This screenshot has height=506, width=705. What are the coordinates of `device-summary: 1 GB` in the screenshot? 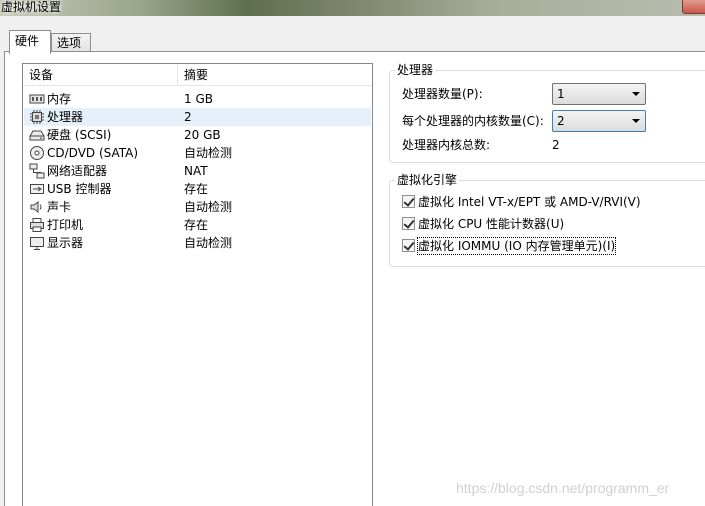 It's located at (198, 99).